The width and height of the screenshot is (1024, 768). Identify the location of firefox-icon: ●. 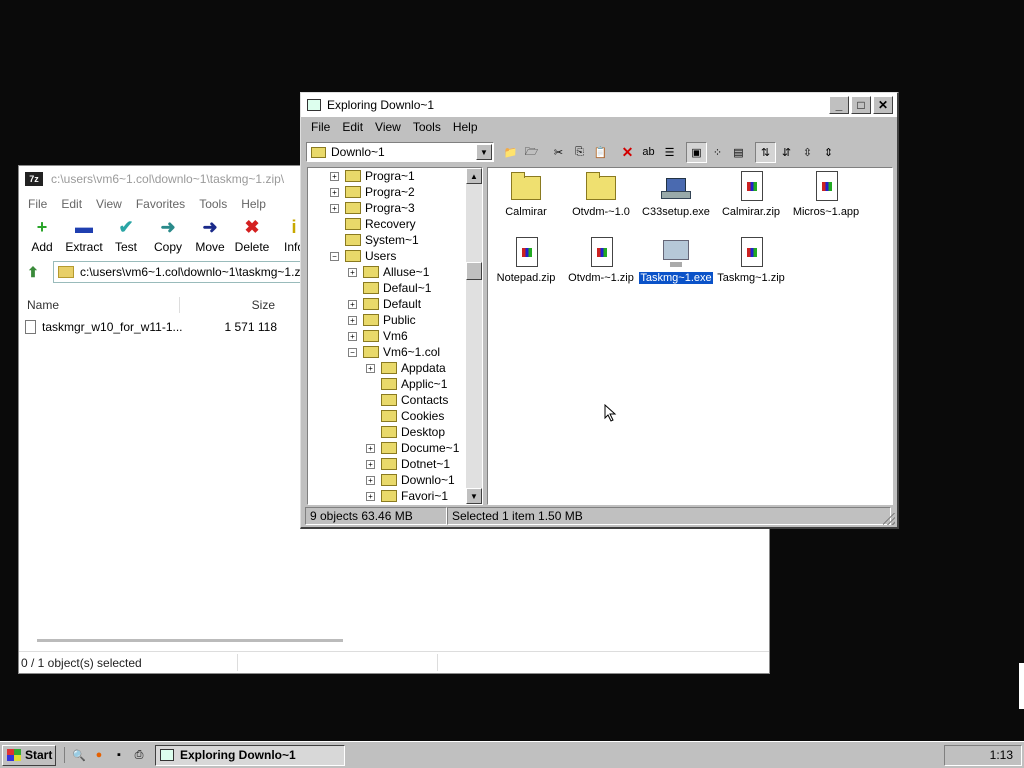
(99, 755).